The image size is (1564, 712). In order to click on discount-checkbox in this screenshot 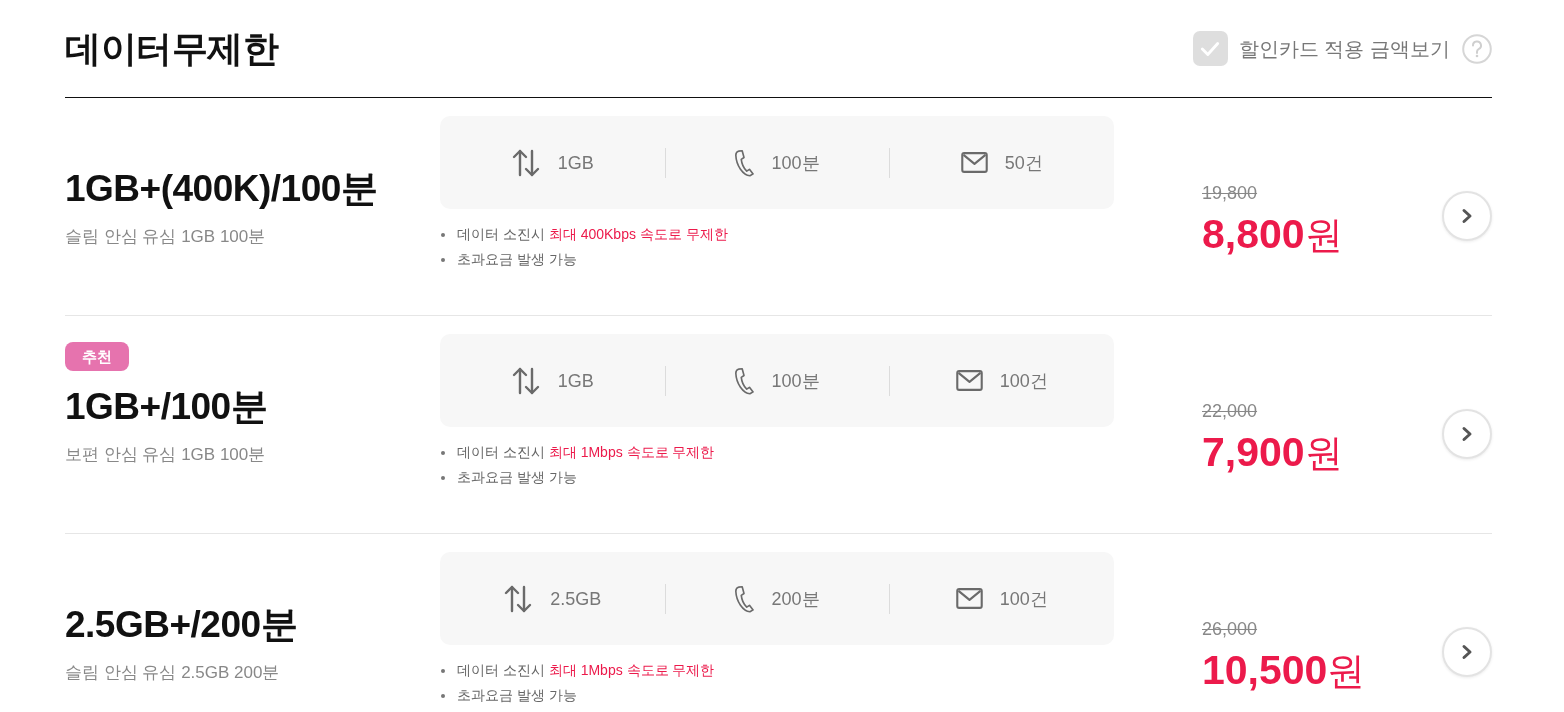, I will do `click(1210, 48)`.